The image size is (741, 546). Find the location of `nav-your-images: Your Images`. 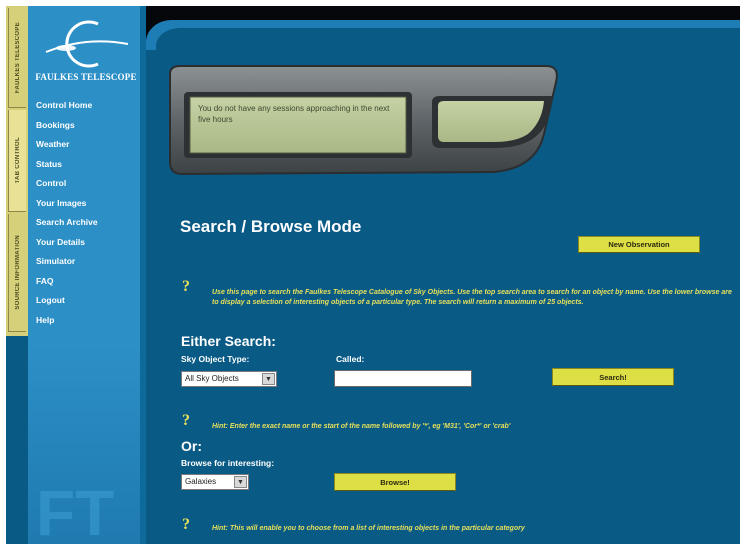

nav-your-images: Your Images is located at coordinates (88, 204).